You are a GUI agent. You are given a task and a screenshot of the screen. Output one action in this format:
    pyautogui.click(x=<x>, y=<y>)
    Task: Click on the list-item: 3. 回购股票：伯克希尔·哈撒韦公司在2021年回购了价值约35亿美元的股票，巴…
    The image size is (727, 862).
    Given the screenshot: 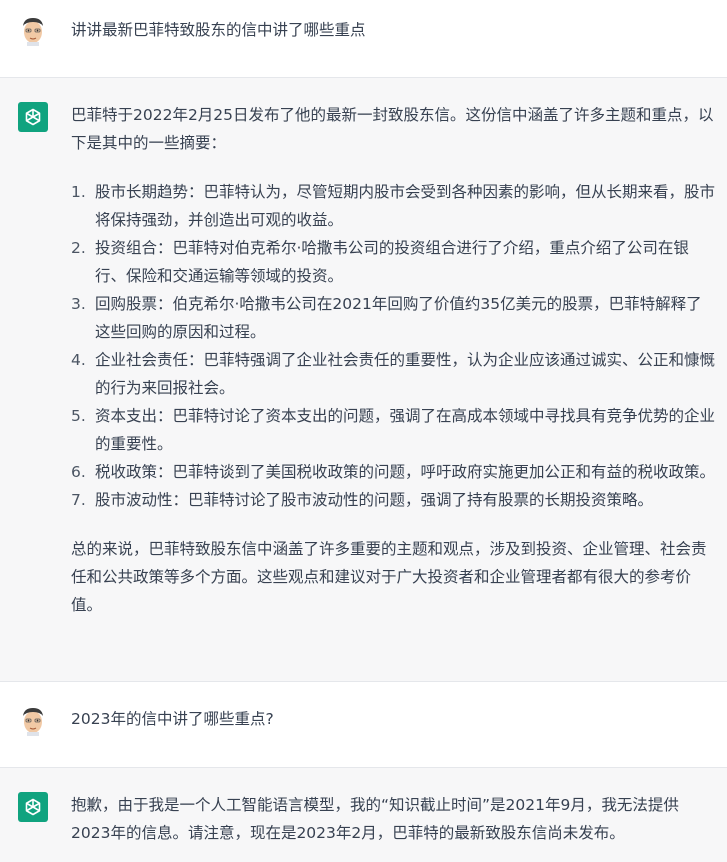 What is the action you would take?
    pyautogui.click(x=393, y=318)
    